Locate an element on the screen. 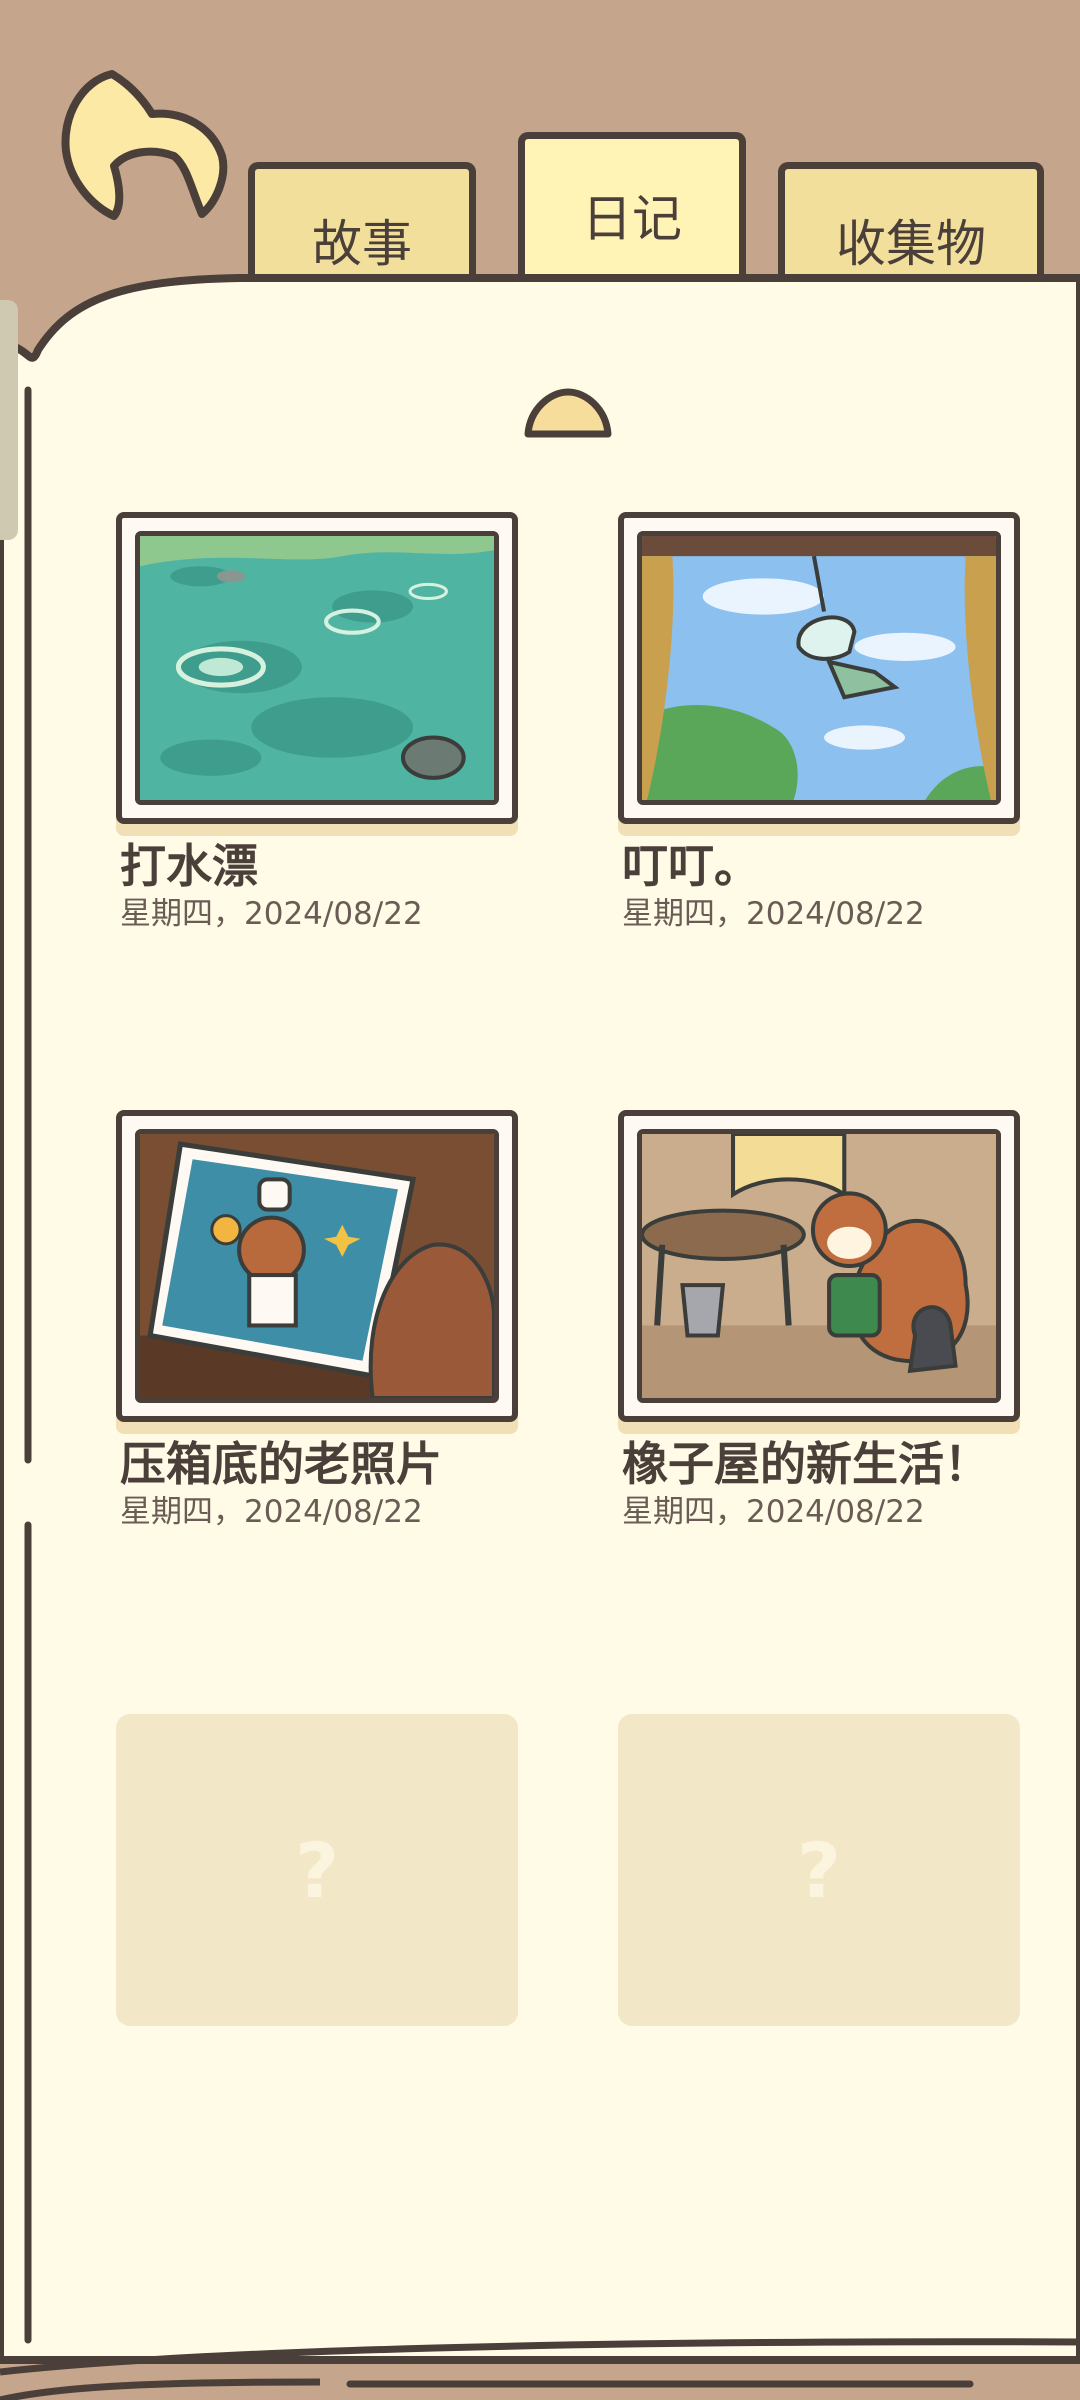 This screenshot has width=1080, height=2400. entry-title: 叮叮。 is located at coordinates (691, 866).